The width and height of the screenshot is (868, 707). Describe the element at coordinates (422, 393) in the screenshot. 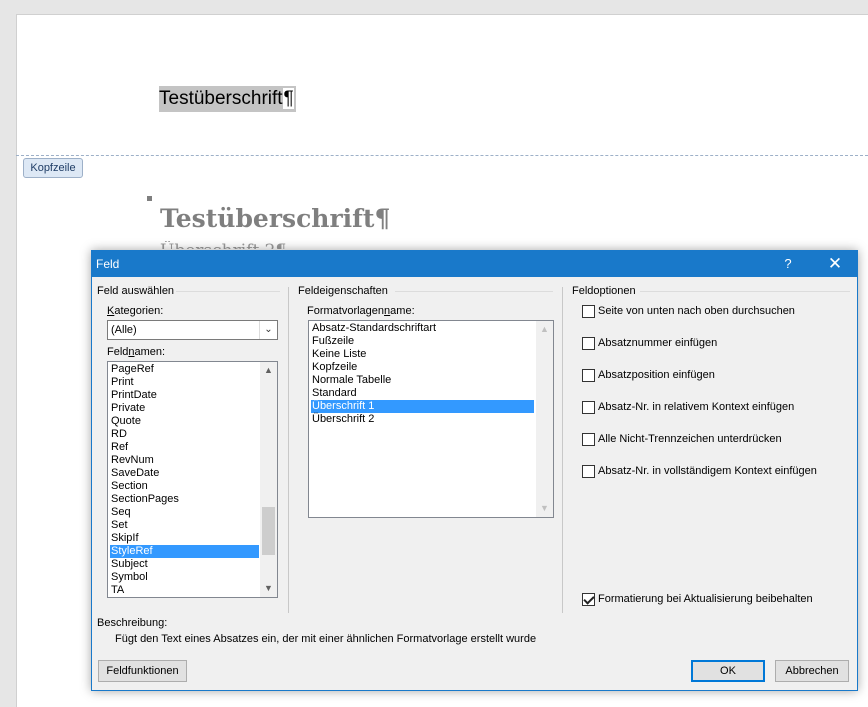

I see `style-item: Standard` at that location.